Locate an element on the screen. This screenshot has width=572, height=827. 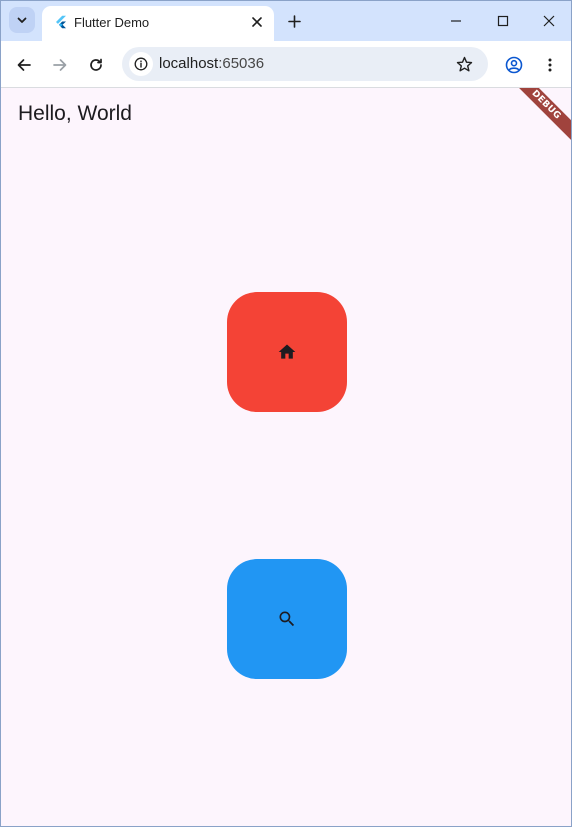
browser-menu-button is located at coordinates (550, 65).